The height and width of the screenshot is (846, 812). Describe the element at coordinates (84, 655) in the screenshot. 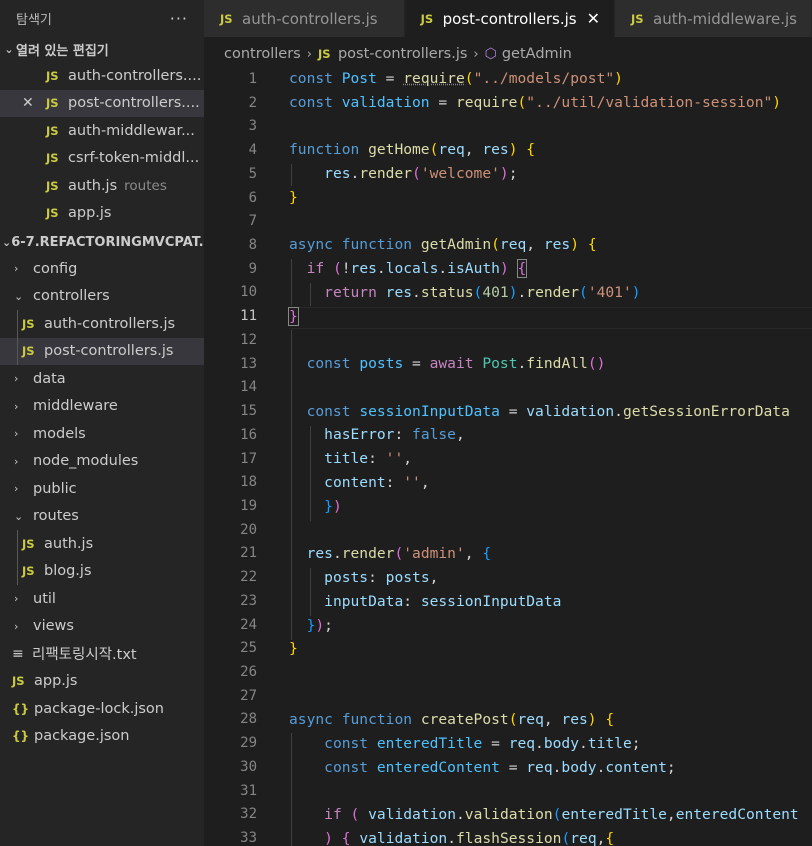

I see `tree-item-label: 리팩토링시작.txt` at that location.